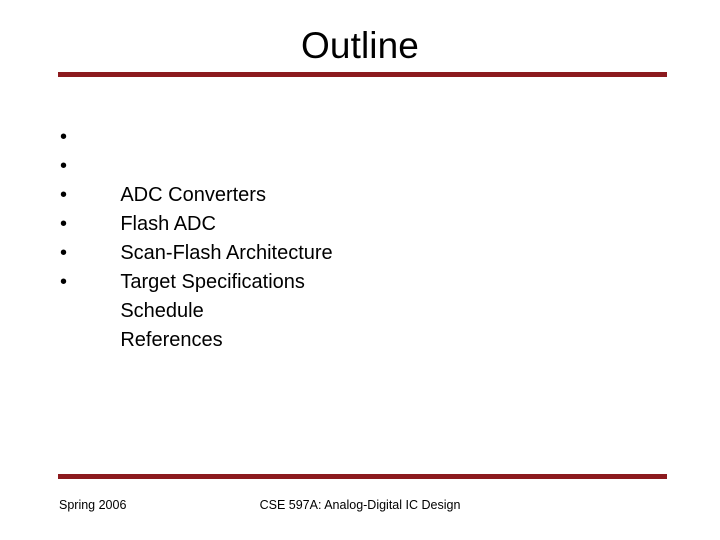 This screenshot has height=540, width=720. What do you see at coordinates (360, 45) in the screenshot?
I see `page-title: Outline` at bounding box center [360, 45].